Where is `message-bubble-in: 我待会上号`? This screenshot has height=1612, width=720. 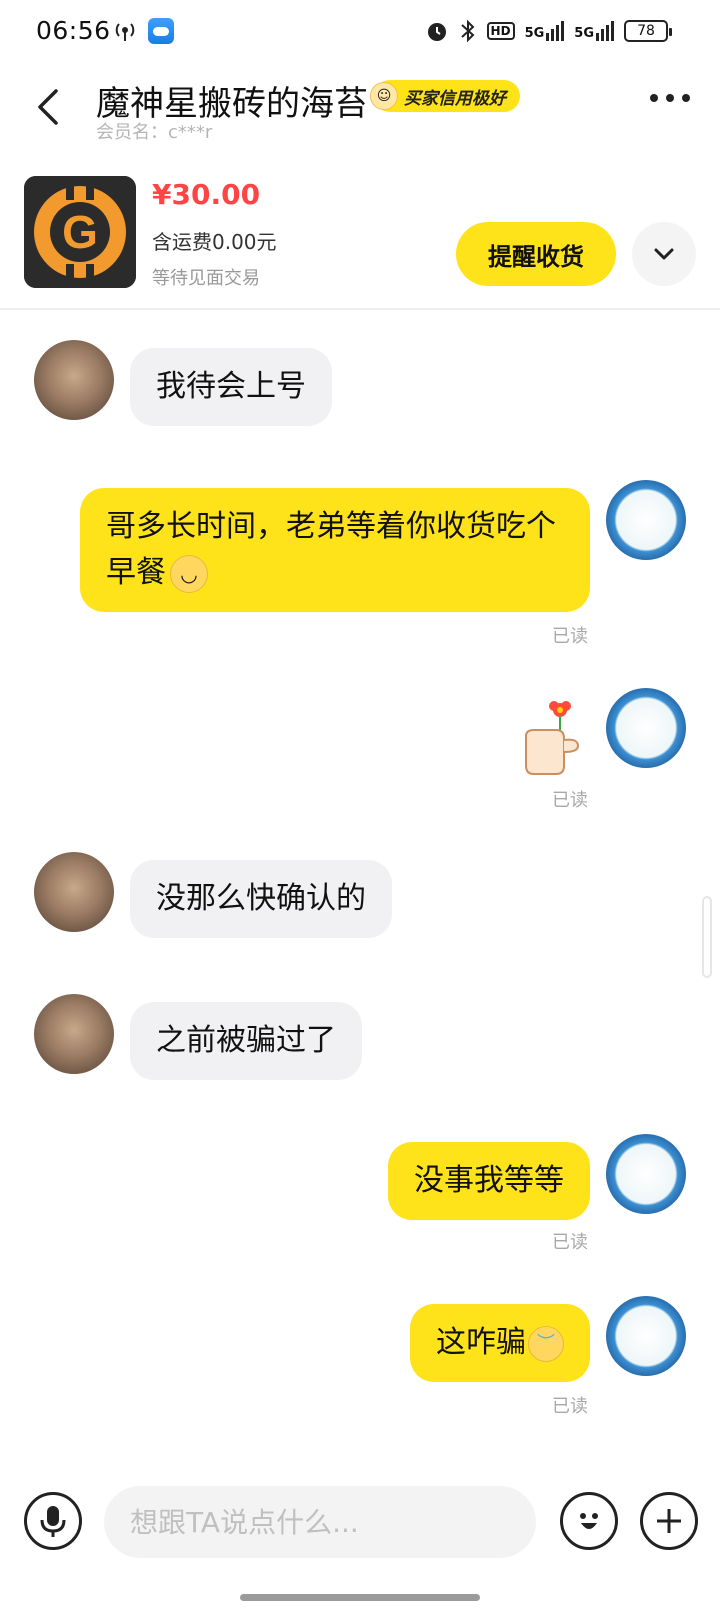
message-bubble-in: 我待会上号 is located at coordinates (231, 387).